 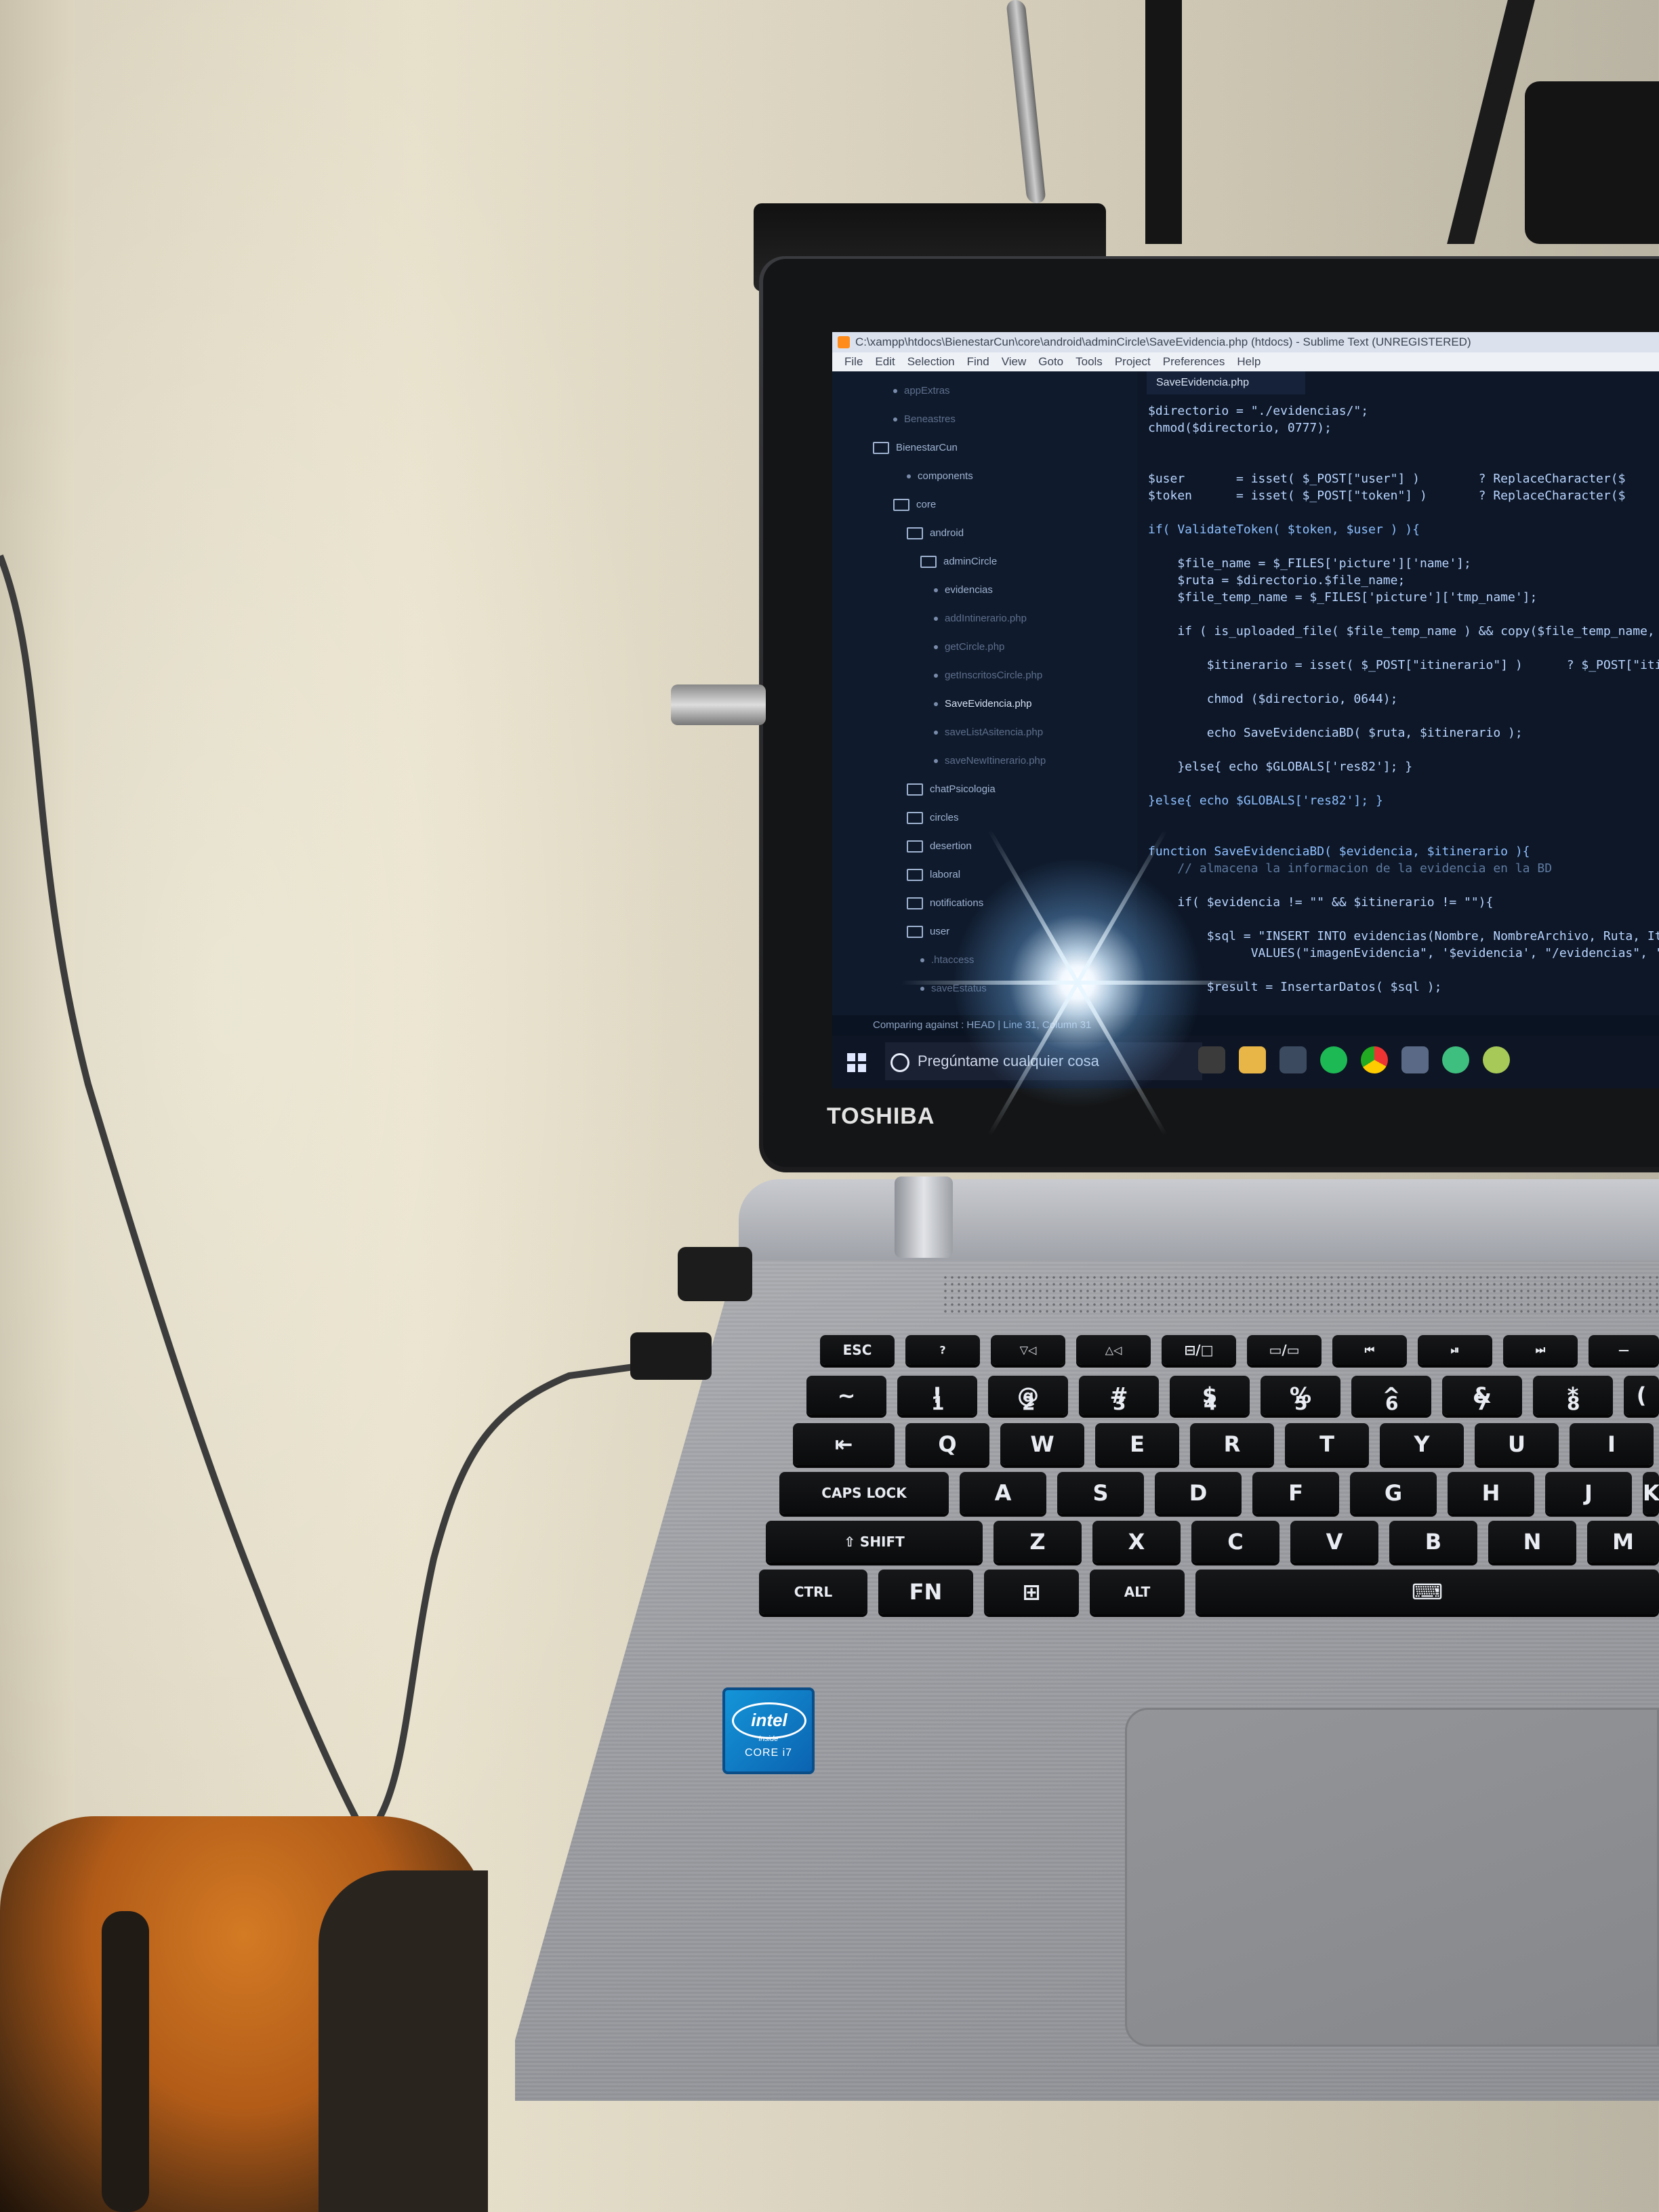 I want to click on key: H, so click(x=1491, y=1493).